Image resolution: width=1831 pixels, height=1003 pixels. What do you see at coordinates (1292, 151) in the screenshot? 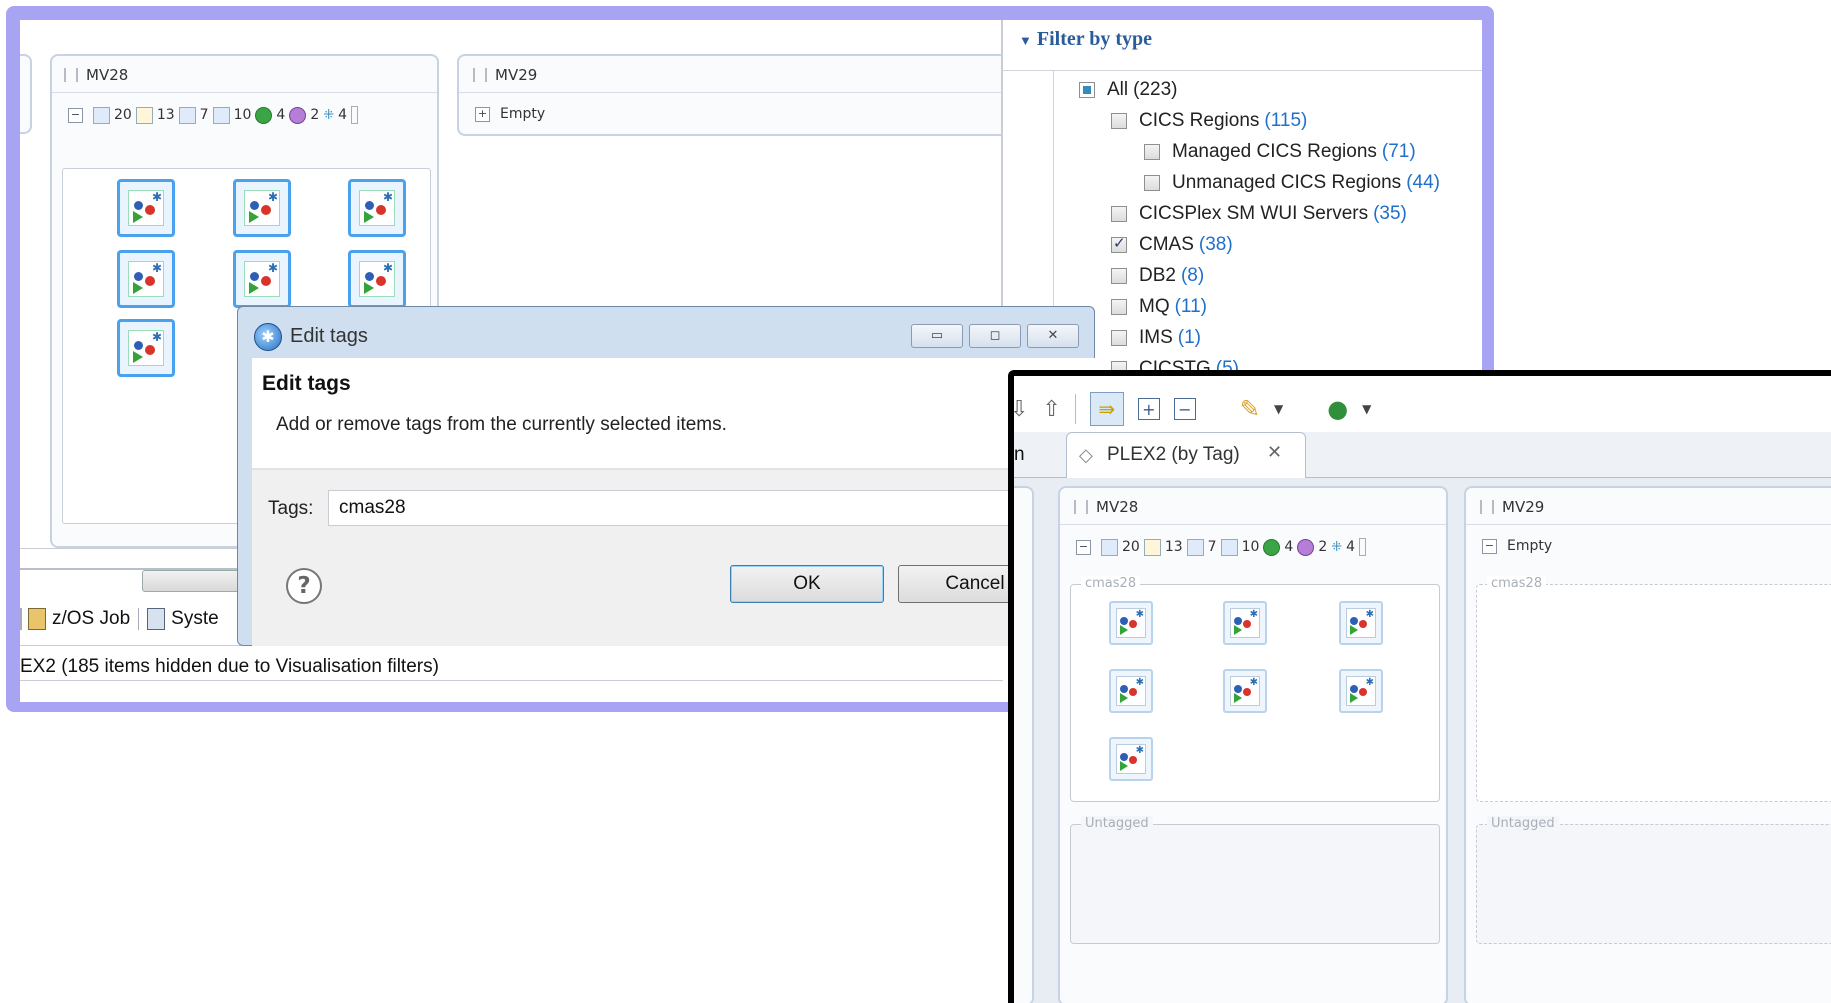
I see `filter-item-managed-cics: Managed CICS Regions (71)` at bounding box center [1292, 151].